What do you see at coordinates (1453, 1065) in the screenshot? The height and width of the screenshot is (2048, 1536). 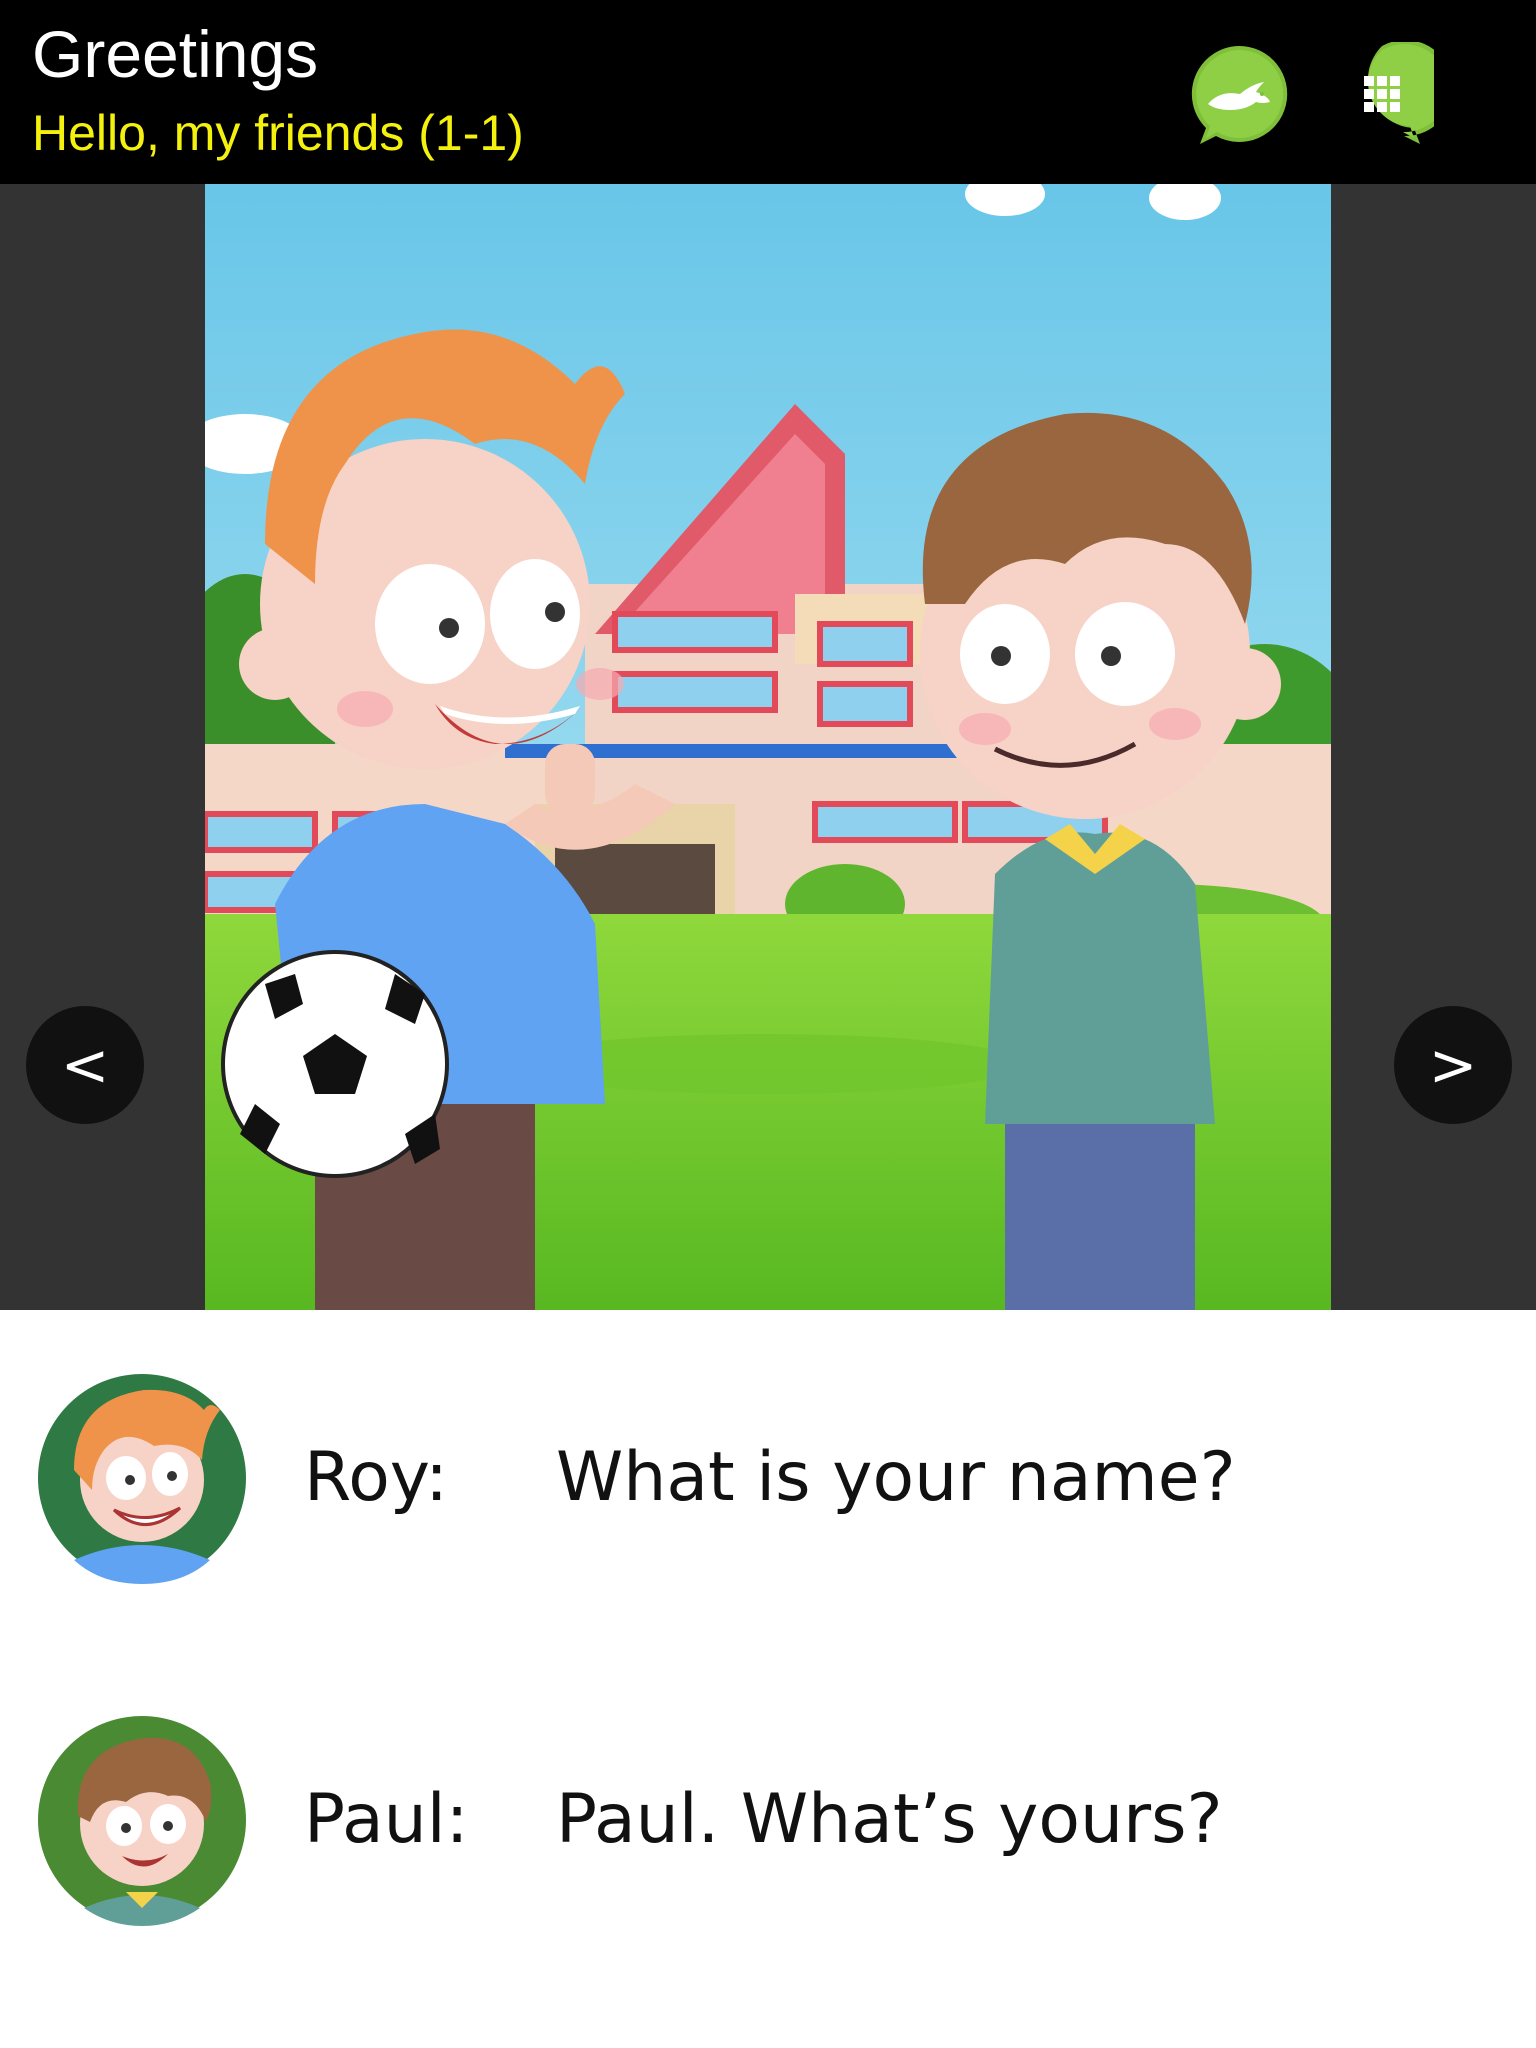 I see `next-page-button: >` at bounding box center [1453, 1065].